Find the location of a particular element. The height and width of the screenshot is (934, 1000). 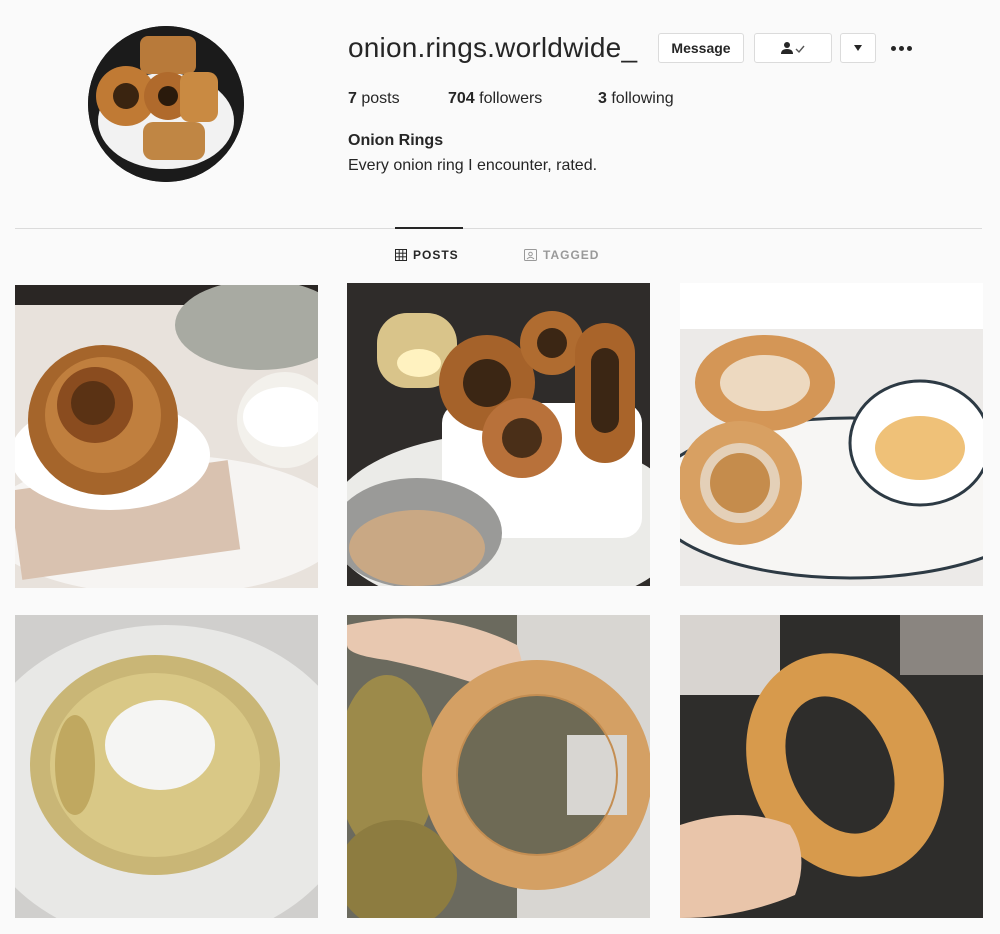

tab-posts-label: POSTS is located at coordinates (436, 255).